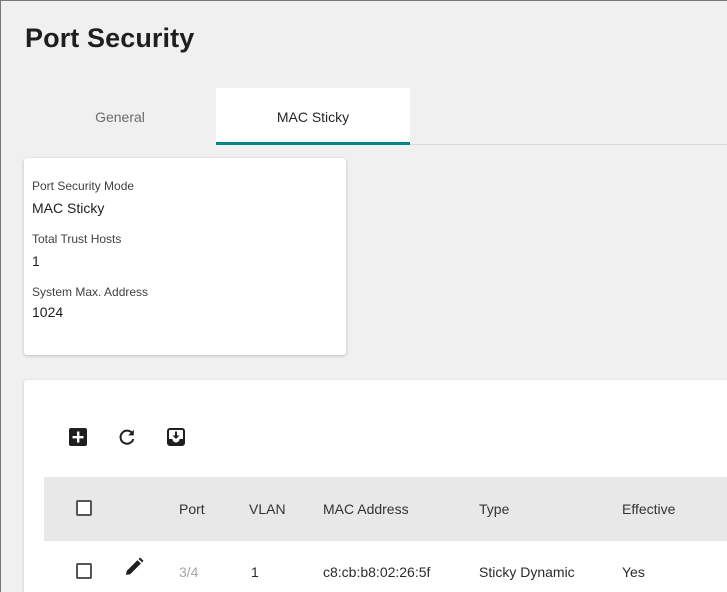  What do you see at coordinates (90, 292) in the screenshot?
I see `system-max-address-label: System Max. Address` at bounding box center [90, 292].